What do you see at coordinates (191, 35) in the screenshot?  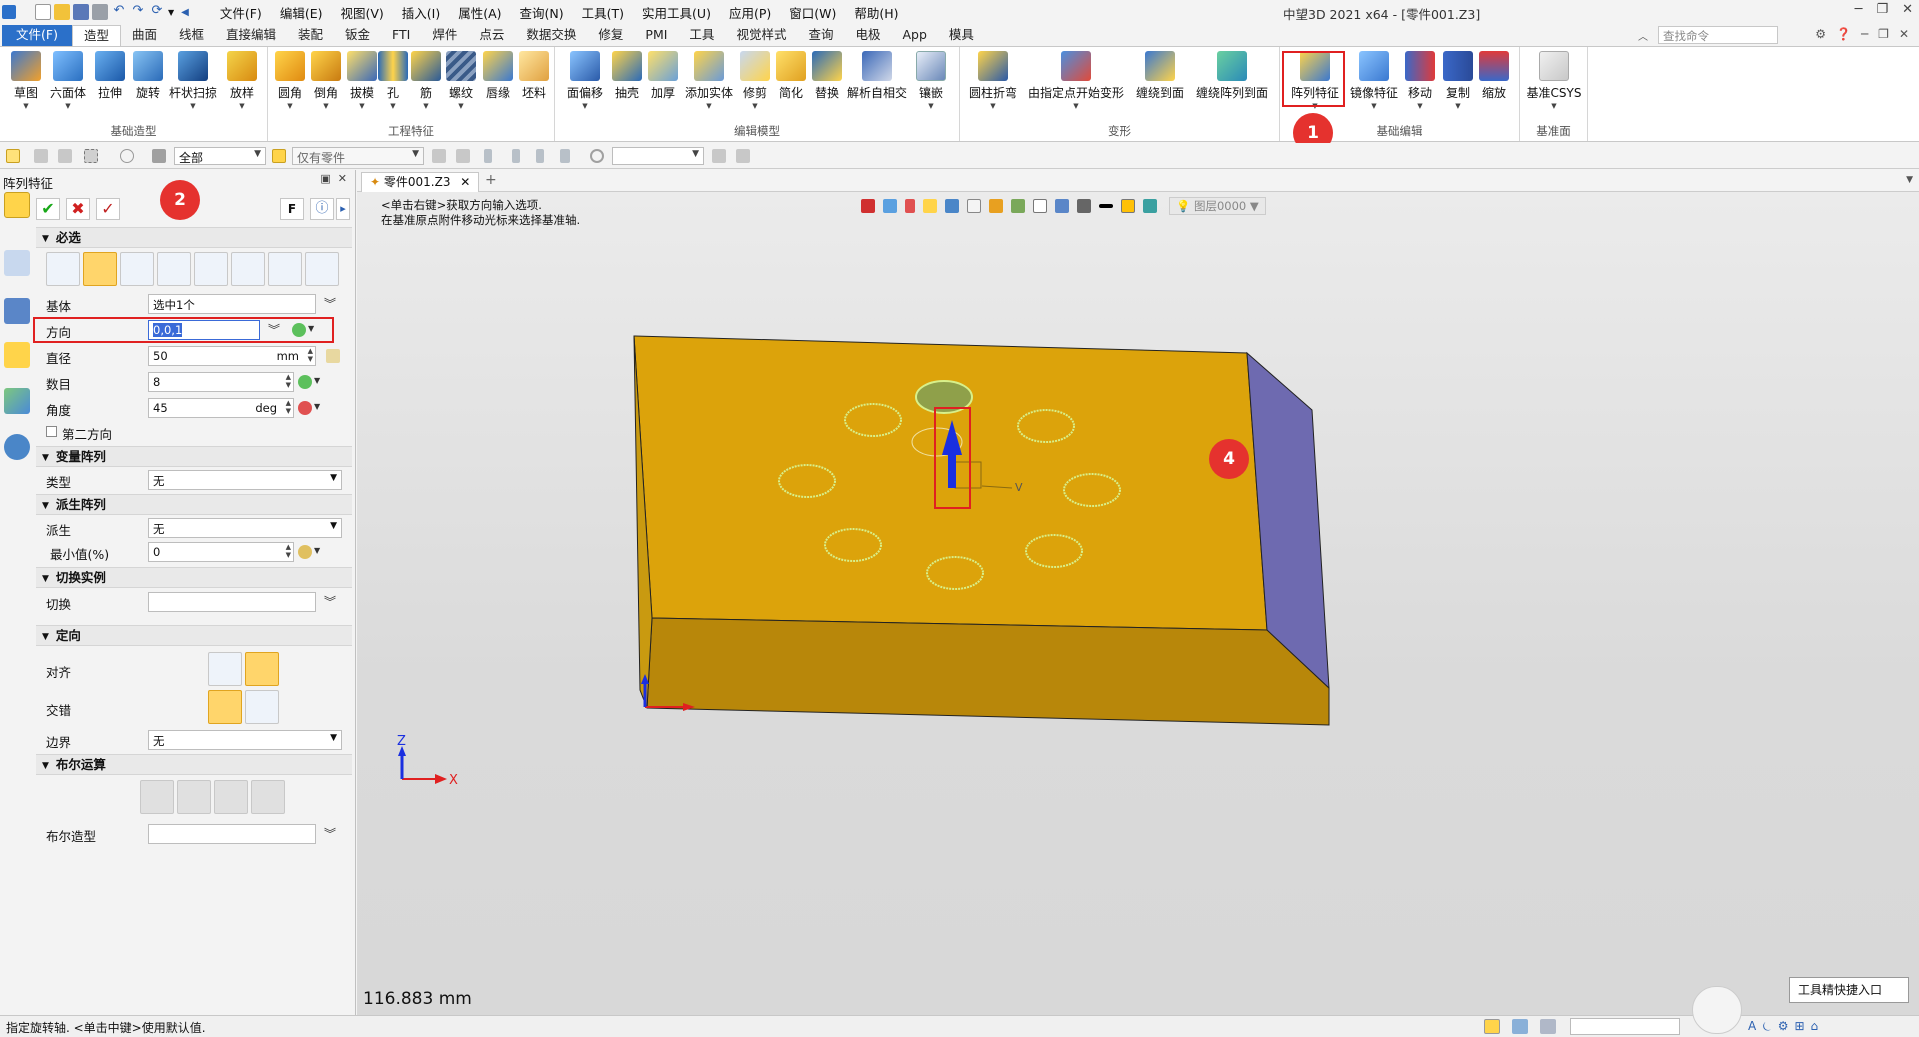 I see `tab-wireframe: 线框` at bounding box center [191, 35].